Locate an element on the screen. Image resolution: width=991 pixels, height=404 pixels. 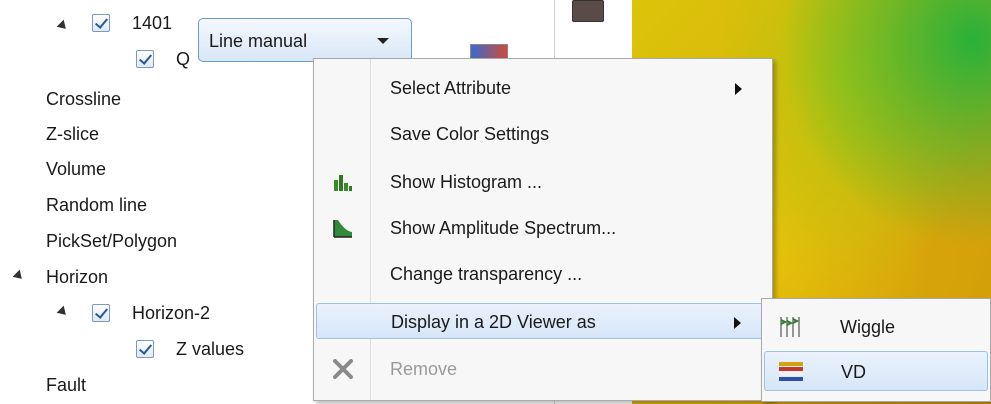
menu-item-select-attribute: Select Attribute is located at coordinates (543, 88).